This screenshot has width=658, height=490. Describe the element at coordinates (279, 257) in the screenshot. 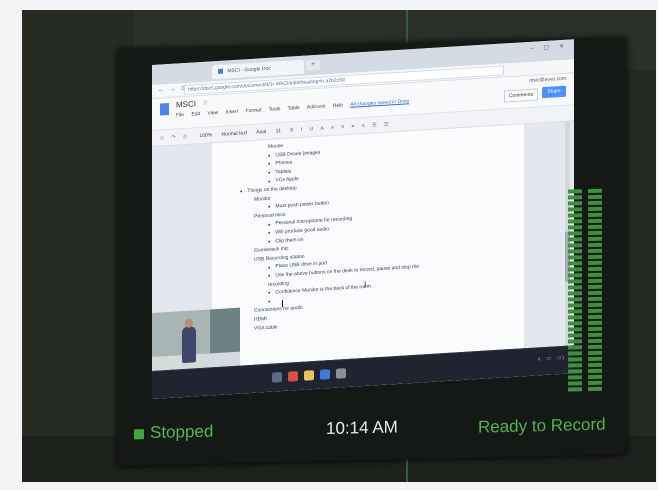

I see `doc-line: USB Recording station` at that location.